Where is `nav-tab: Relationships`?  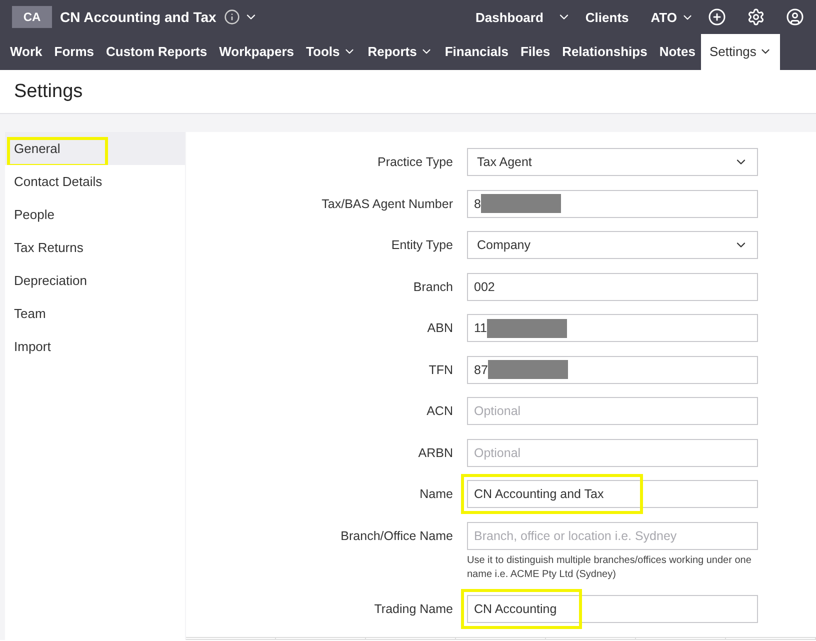
nav-tab: Relationships is located at coordinates (605, 54).